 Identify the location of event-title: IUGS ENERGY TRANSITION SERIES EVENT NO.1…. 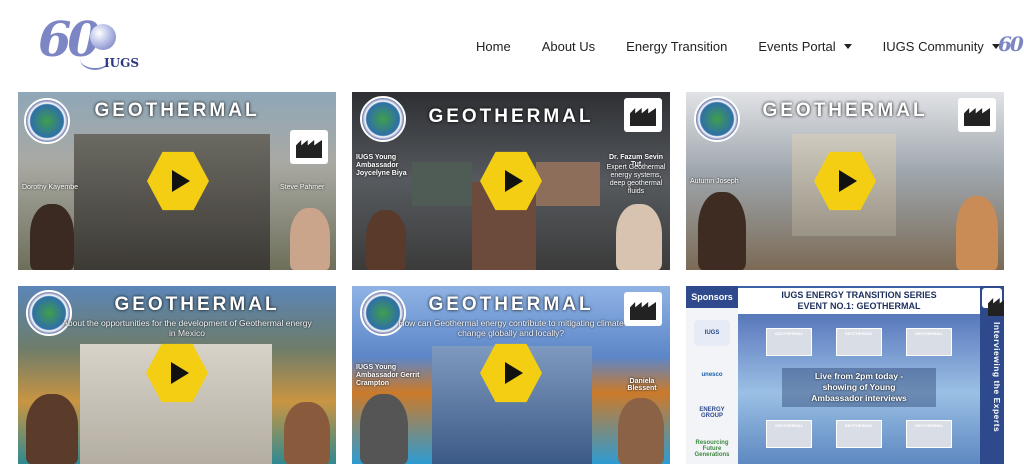
(859, 301).